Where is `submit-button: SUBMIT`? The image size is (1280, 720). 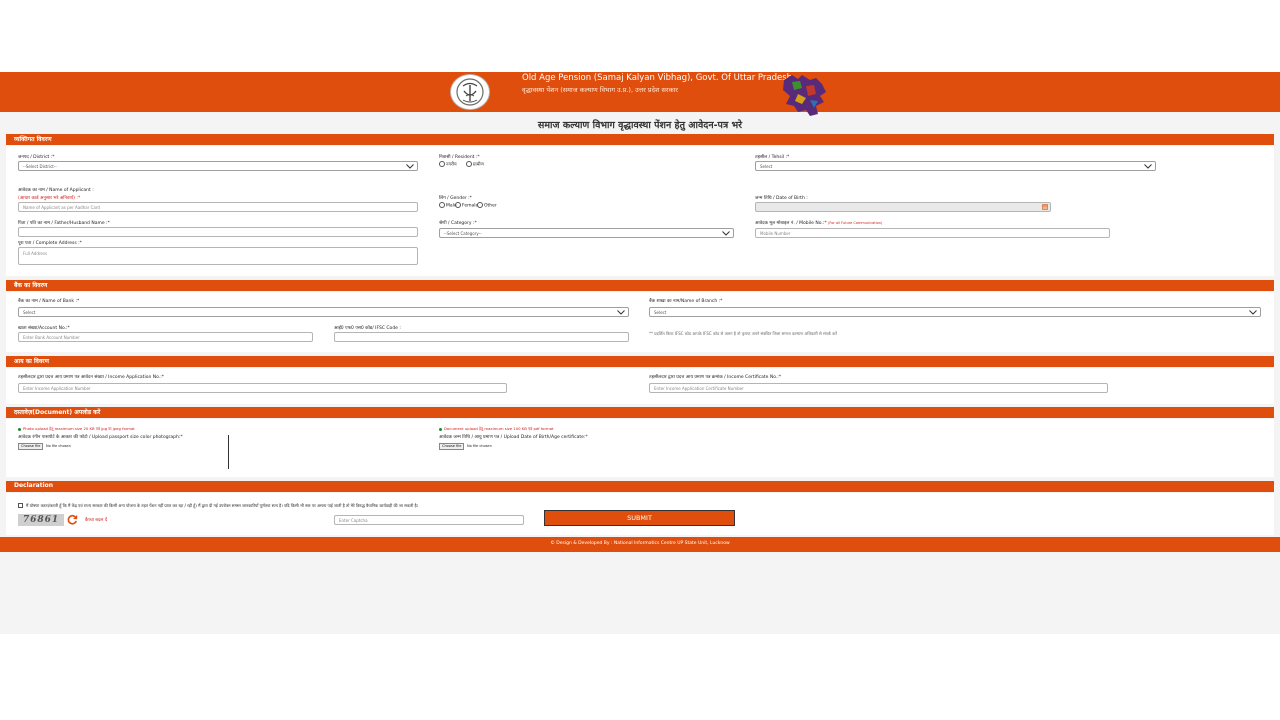
submit-button: SUBMIT is located at coordinates (639, 518).